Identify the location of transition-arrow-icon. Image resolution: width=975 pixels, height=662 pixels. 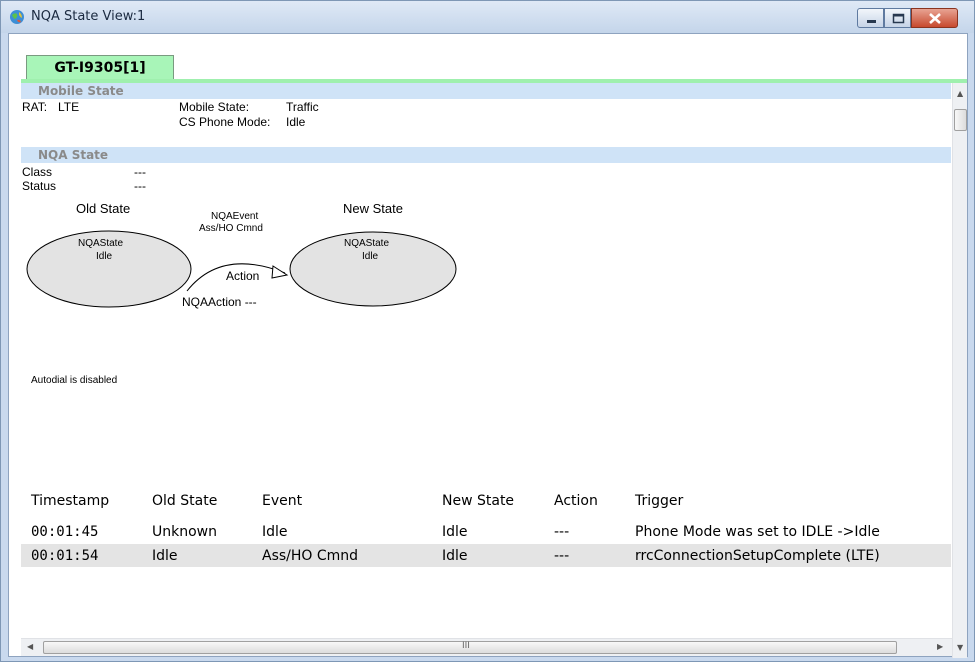
(280, 272).